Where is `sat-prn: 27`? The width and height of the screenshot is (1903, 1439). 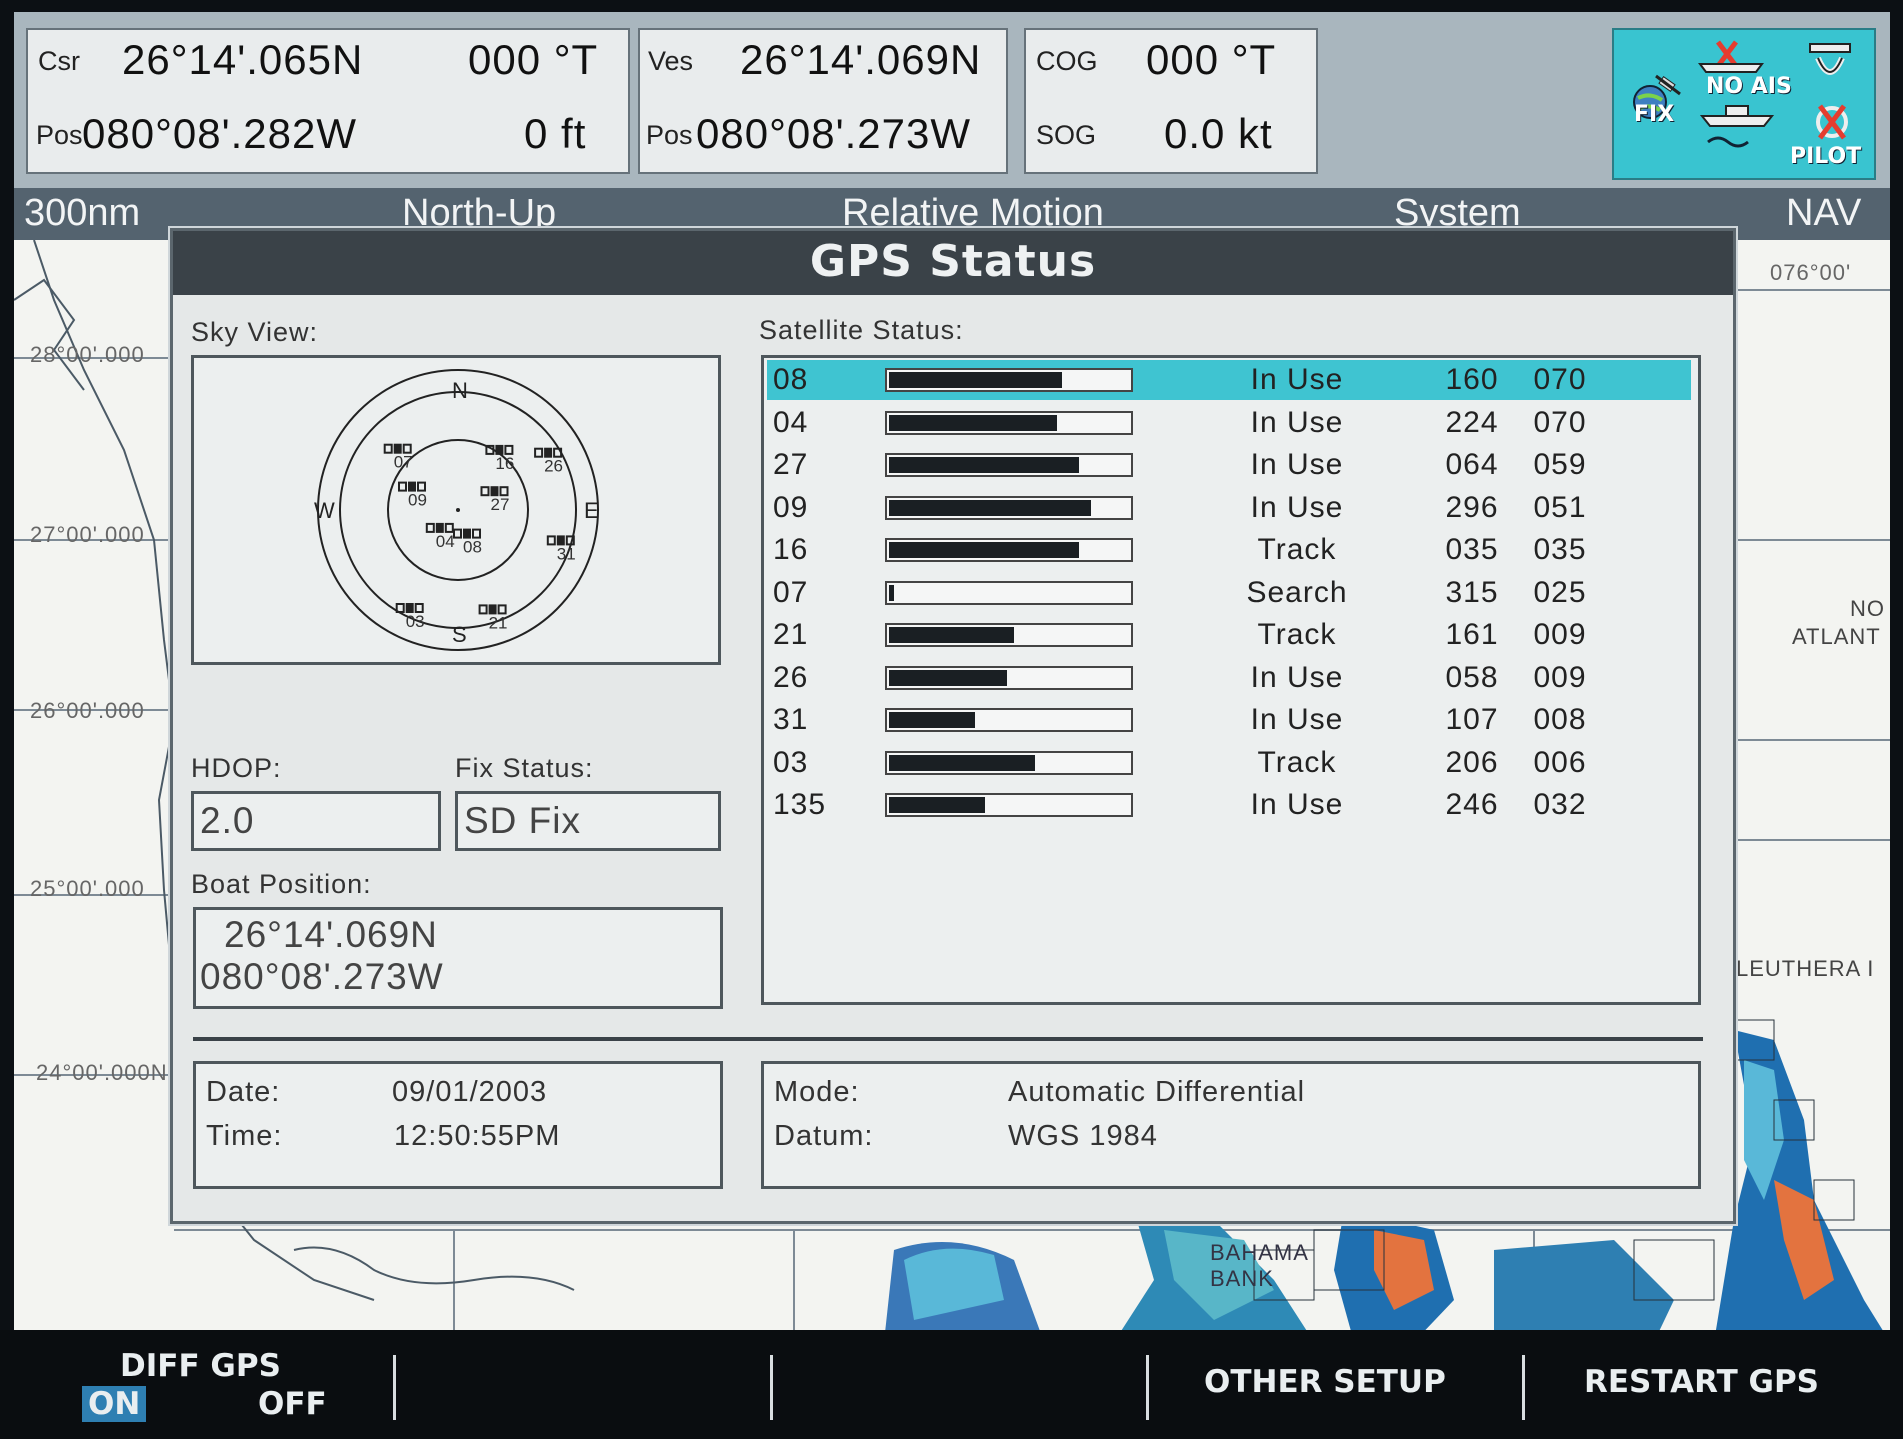 sat-prn: 27 is located at coordinates (791, 464).